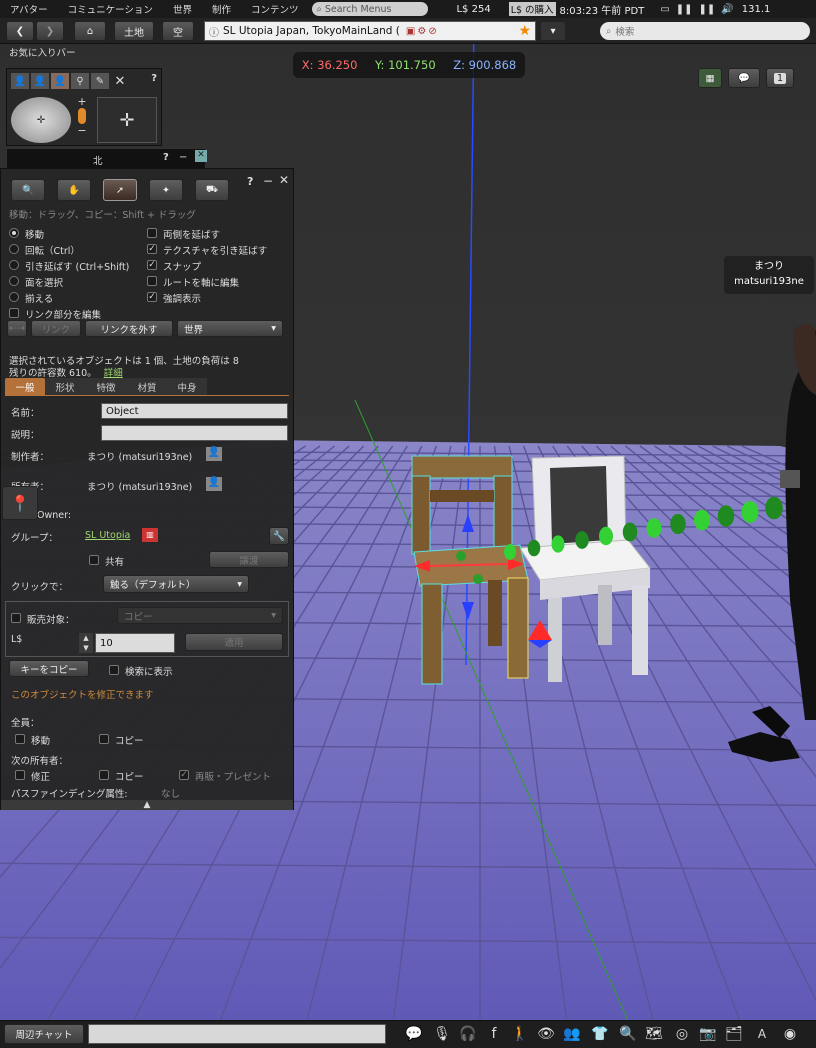  I want to click on mode-stretch-radio, so click(14, 265).